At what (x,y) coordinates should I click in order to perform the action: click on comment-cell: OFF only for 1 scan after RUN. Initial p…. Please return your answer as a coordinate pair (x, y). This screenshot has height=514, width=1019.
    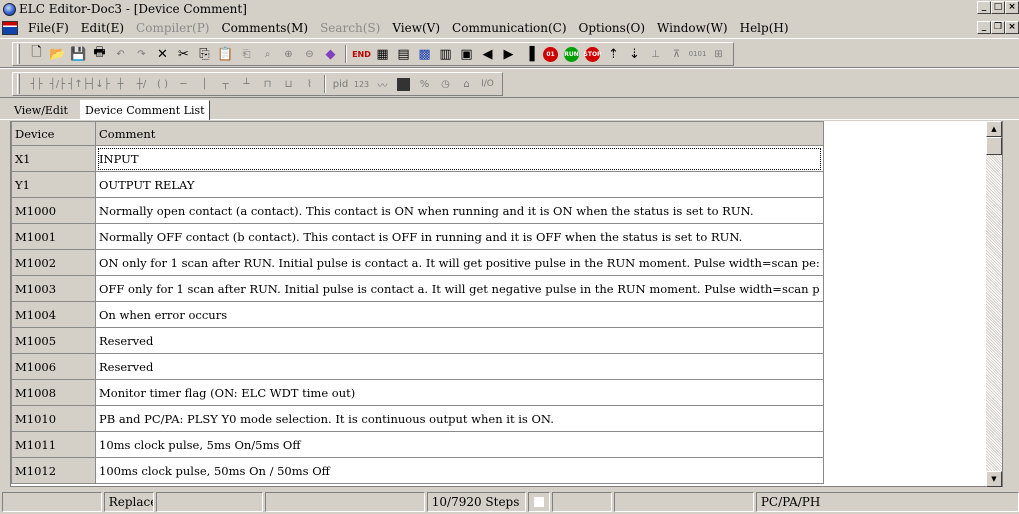
    Looking at the image, I should click on (459, 288).